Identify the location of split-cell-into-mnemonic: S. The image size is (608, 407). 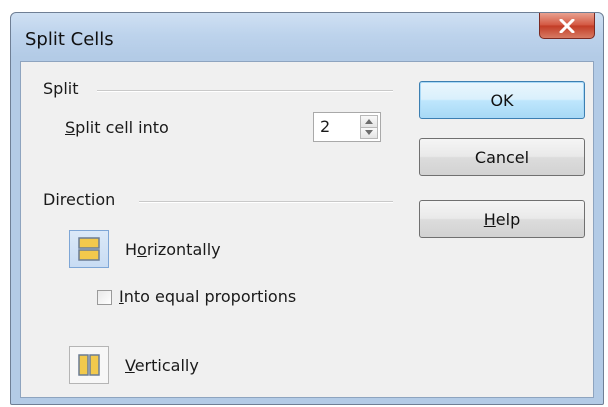
(70, 127).